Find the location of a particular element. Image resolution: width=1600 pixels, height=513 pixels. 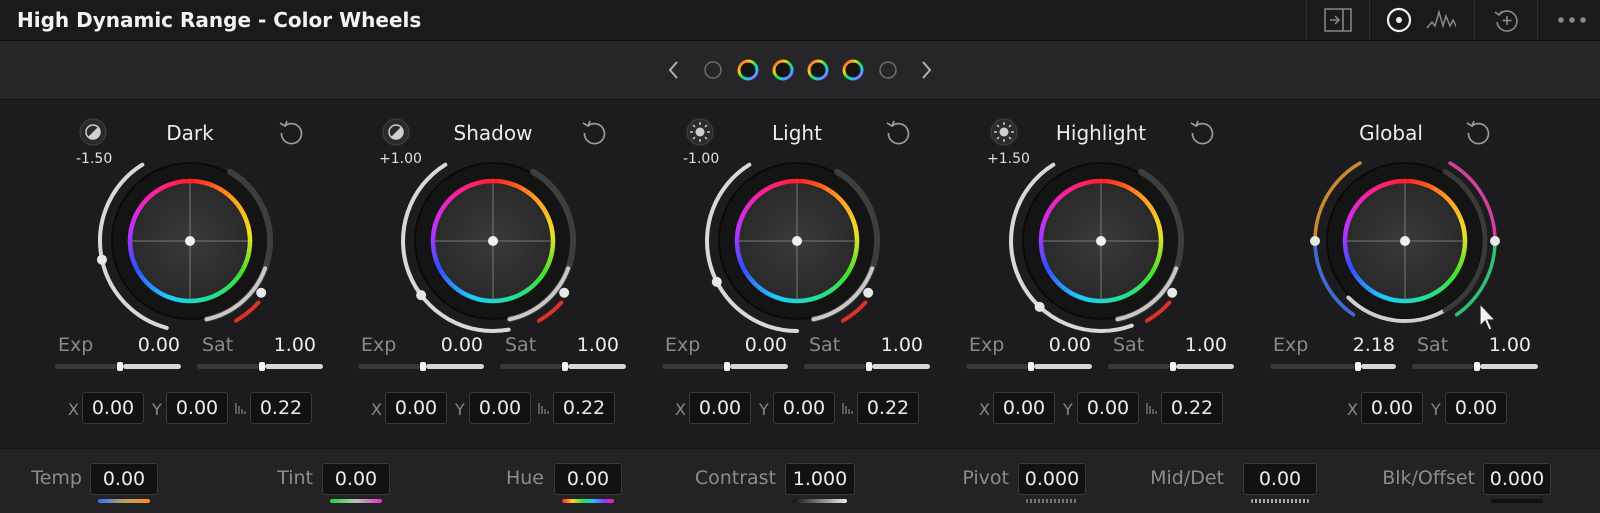

color-wheel-global is located at coordinates (1405, 242).